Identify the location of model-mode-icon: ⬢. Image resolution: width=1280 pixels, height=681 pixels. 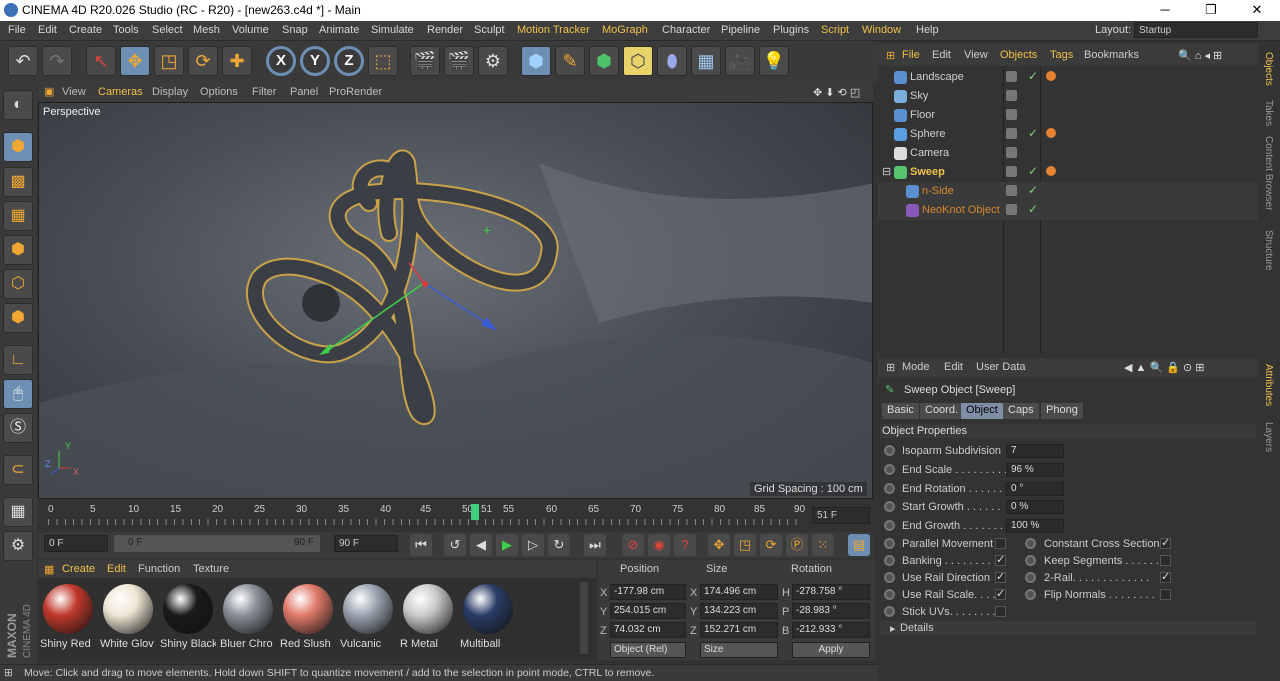
(18, 147).